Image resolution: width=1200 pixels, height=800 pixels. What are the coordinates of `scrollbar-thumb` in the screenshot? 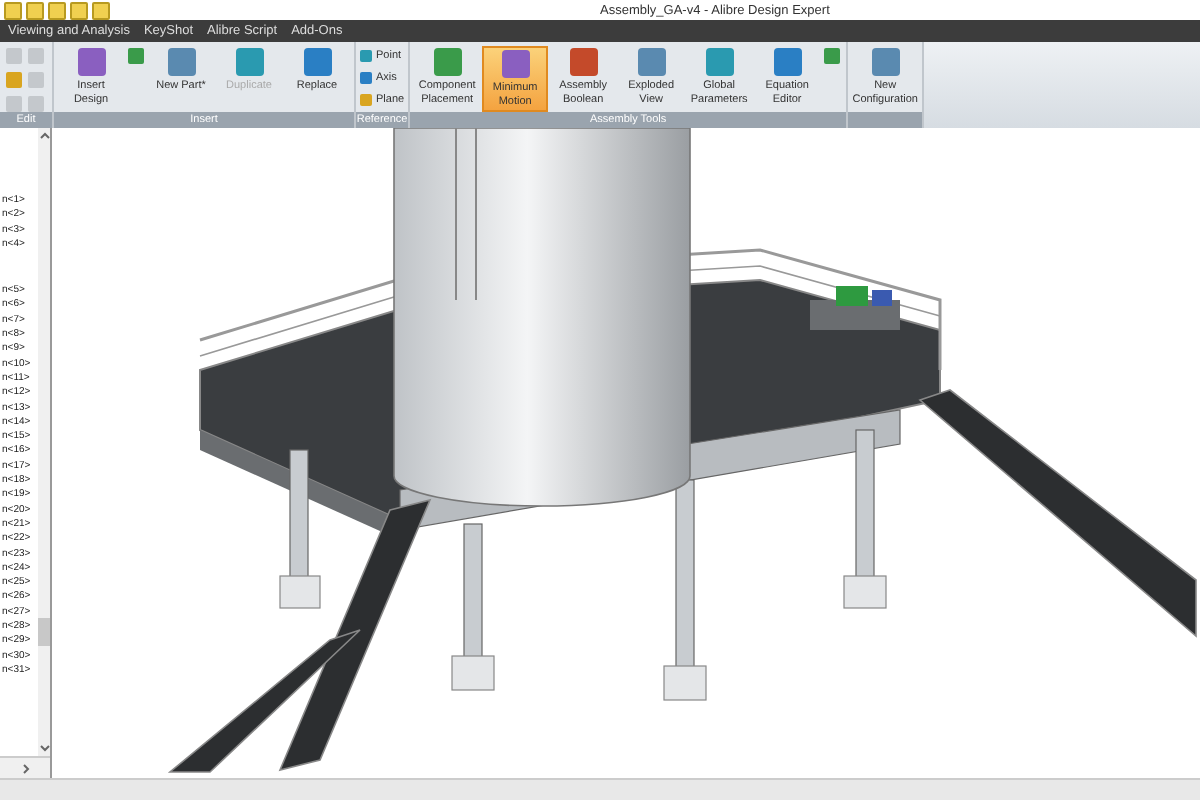 It's located at (44, 632).